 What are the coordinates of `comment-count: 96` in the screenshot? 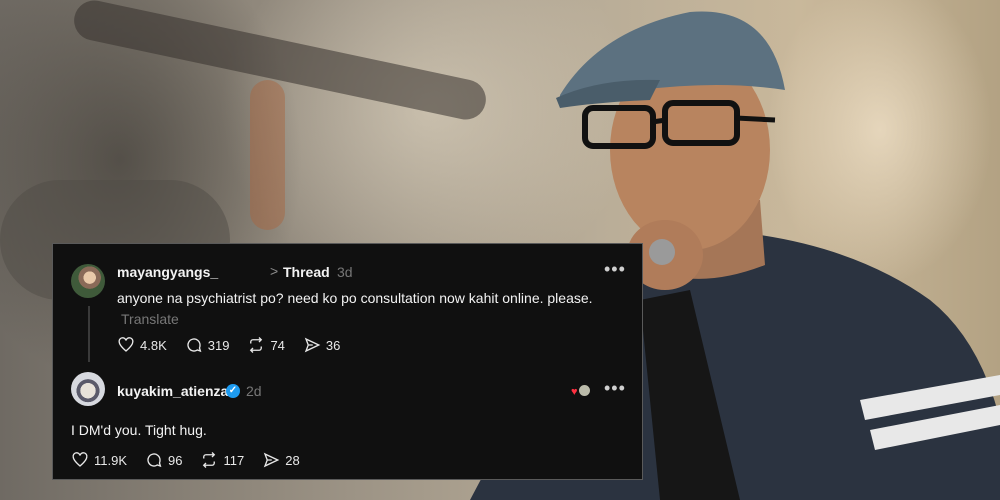 It's located at (175, 460).